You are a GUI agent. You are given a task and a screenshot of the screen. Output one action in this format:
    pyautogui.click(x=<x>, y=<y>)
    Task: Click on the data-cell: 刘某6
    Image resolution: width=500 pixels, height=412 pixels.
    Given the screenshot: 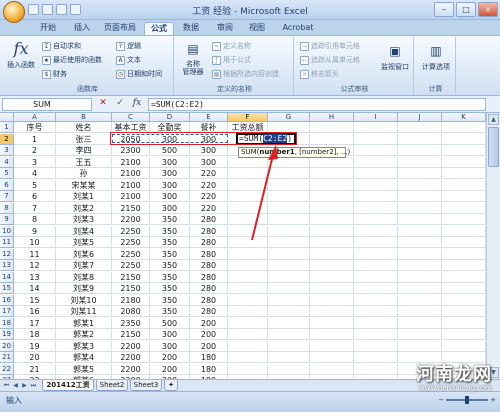 What is the action you would take?
    pyautogui.click(x=84, y=254)
    